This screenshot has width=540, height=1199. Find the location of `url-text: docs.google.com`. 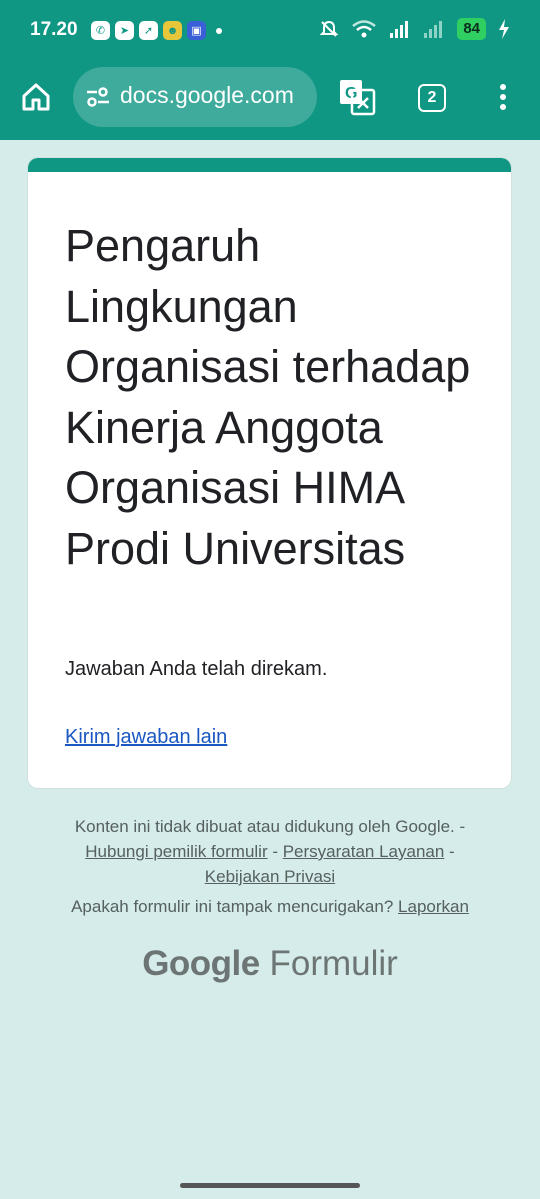

url-text: docs.google.com is located at coordinates (207, 95).